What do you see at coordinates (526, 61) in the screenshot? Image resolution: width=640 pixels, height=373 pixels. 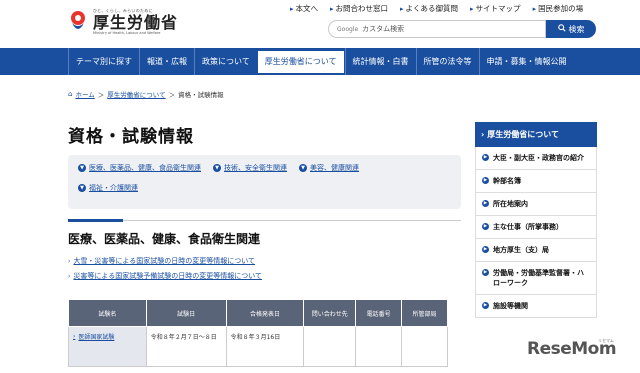 I see `nav-applications: 申請・募集・情報公開` at bounding box center [526, 61].